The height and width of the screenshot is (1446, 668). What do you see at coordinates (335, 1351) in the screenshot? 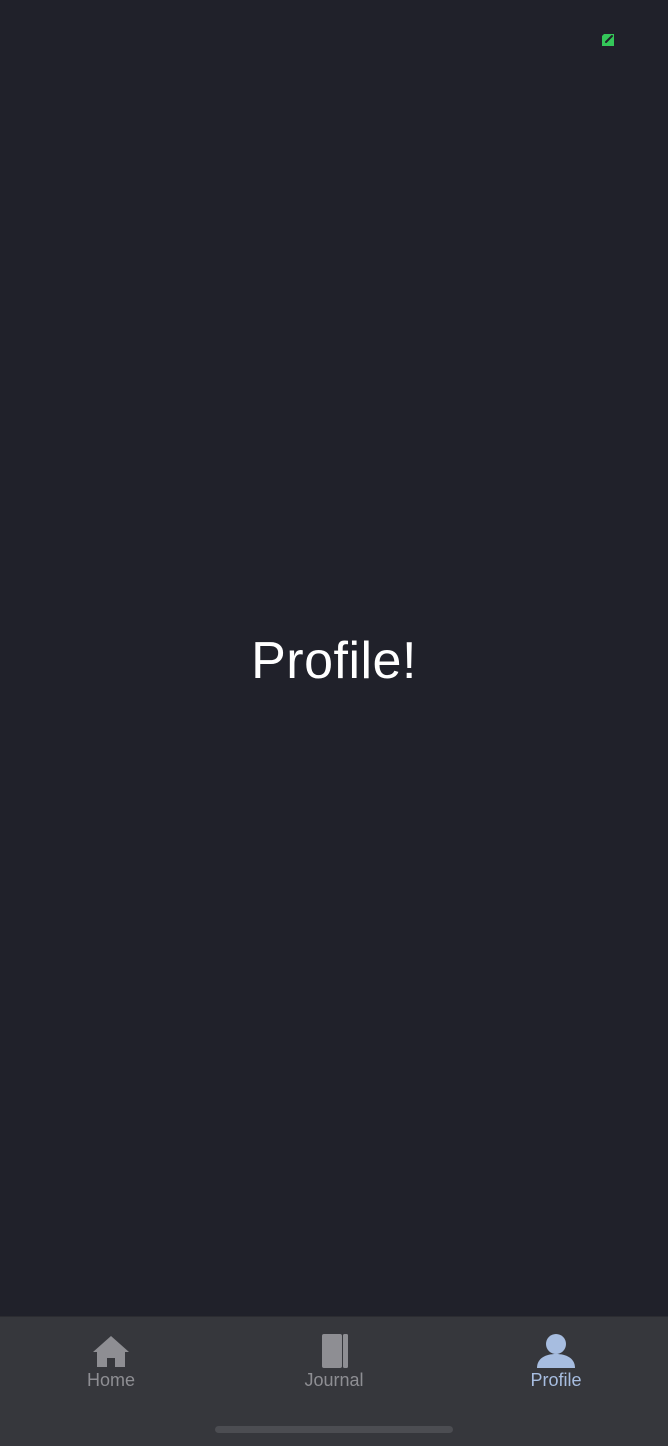
I see `journal-icon` at bounding box center [335, 1351].